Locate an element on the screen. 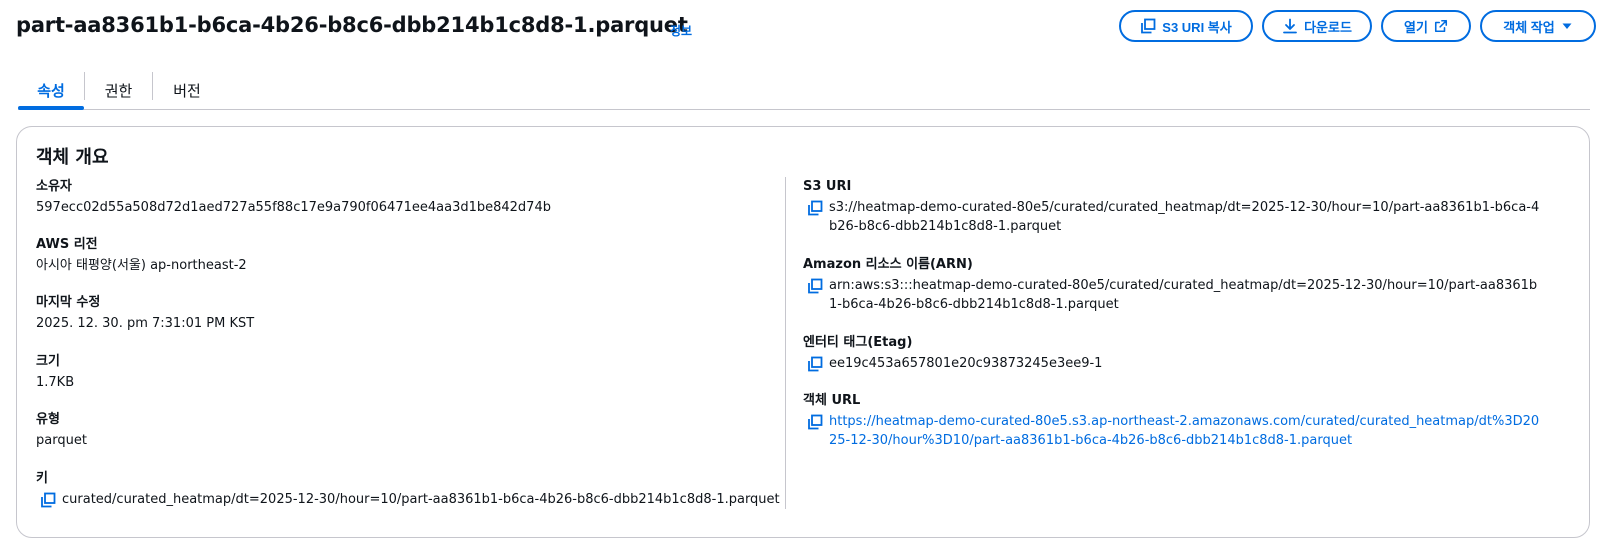  tab-permissions: 권한 is located at coordinates (118, 90).